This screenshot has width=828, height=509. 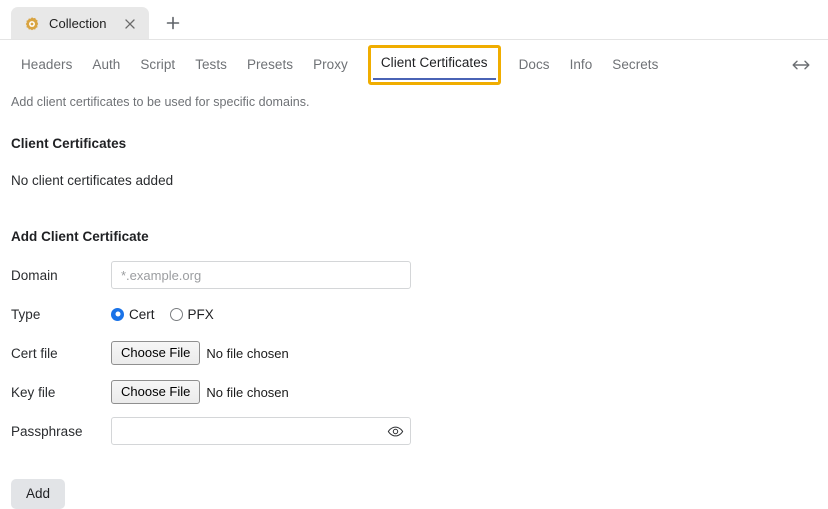 I want to click on passphrase-field-wrapper, so click(x=261, y=431).